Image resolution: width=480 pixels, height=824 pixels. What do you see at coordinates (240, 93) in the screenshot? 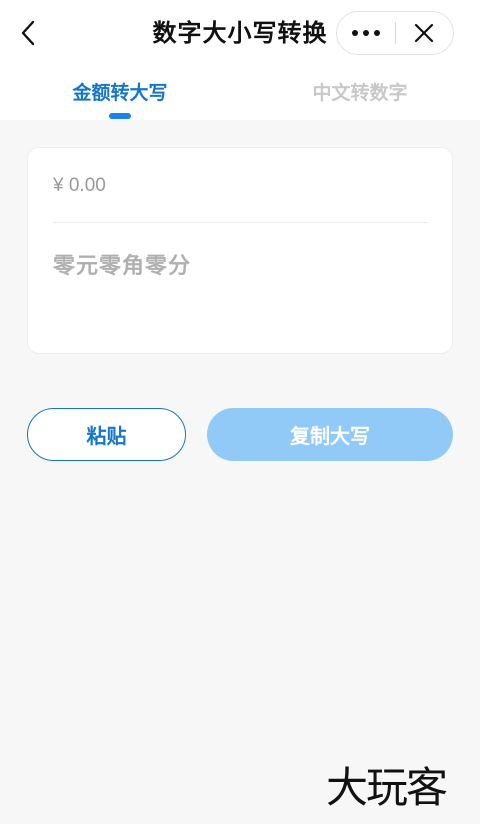
I see `tab-bar: 金额转大写 中文转数字` at bounding box center [240, 93].